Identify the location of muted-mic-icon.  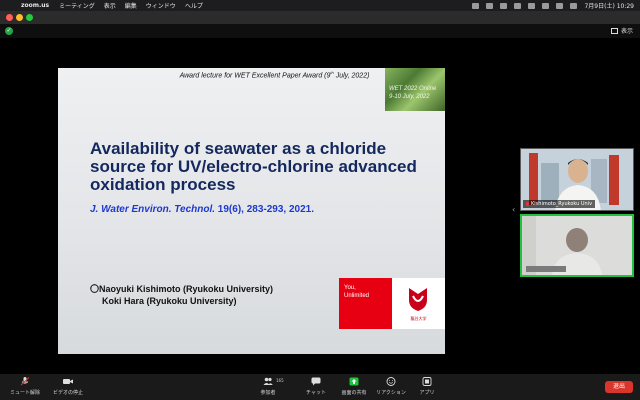
(527, 204).